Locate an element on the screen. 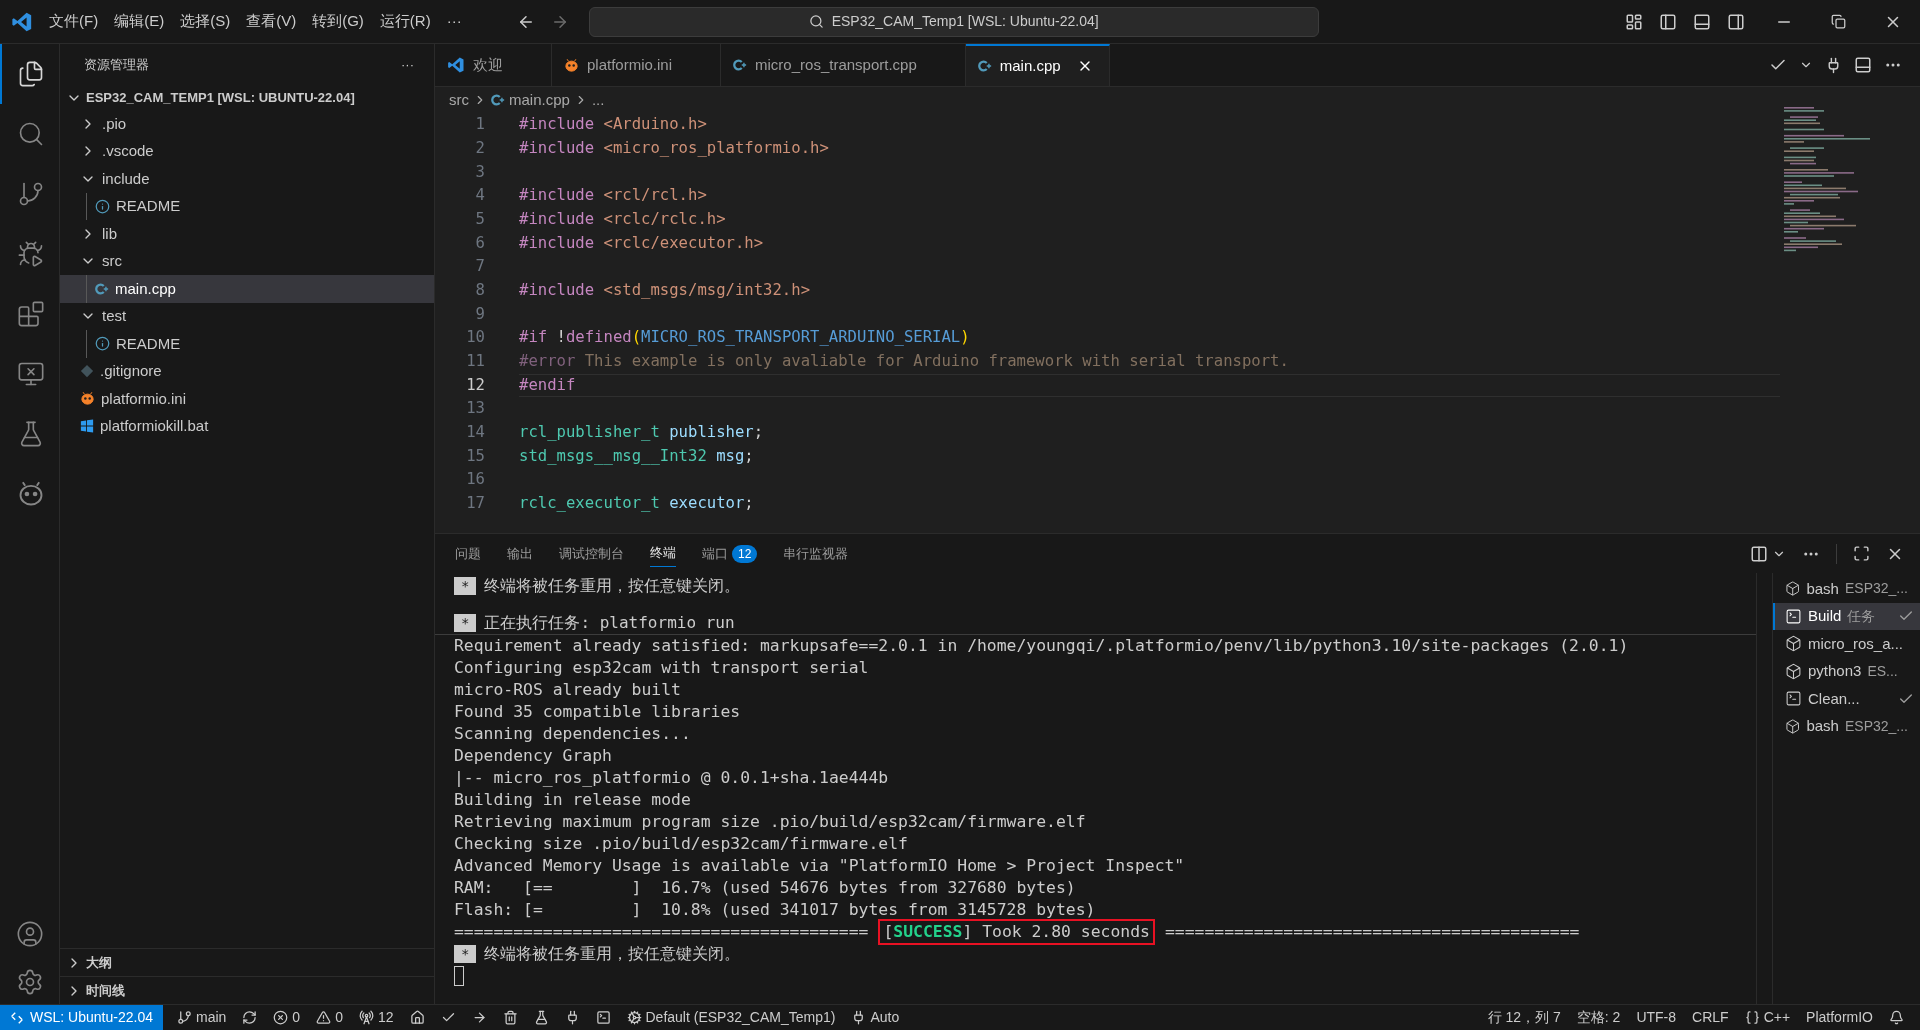  panel-tab: 终端 is located at coordinates (663, 553).